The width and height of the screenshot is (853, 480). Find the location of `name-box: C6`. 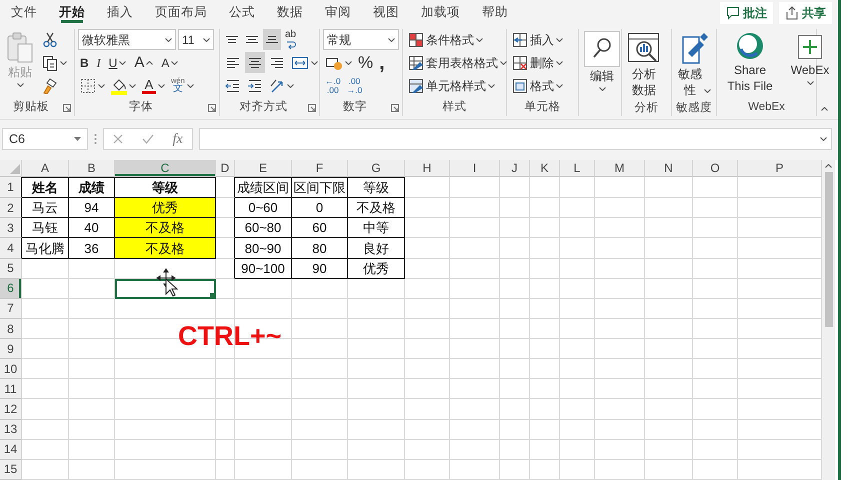

name-box: C6 is located at coordinates (45, 139).